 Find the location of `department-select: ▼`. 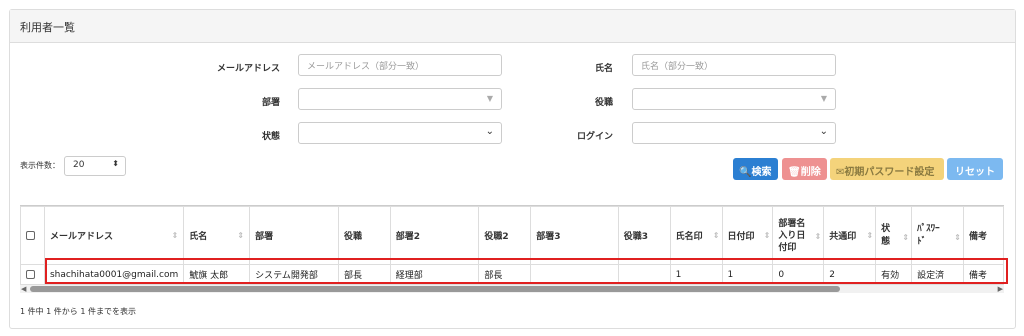

department-select: ▼ is located at coordinates (400, 99).